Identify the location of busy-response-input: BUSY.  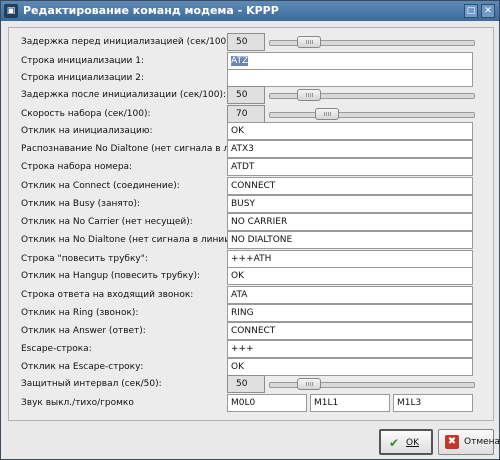
(350, 204).